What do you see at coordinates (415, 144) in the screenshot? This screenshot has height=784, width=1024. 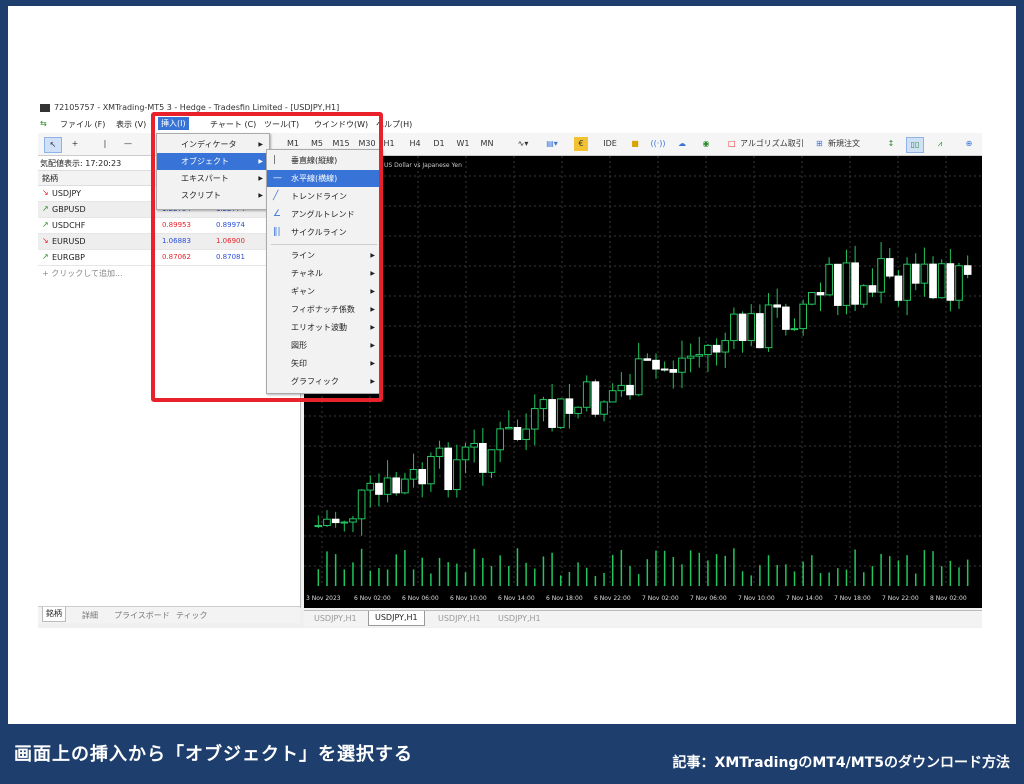 I see `tf-h4: H4` at bounding box center [415, 144].